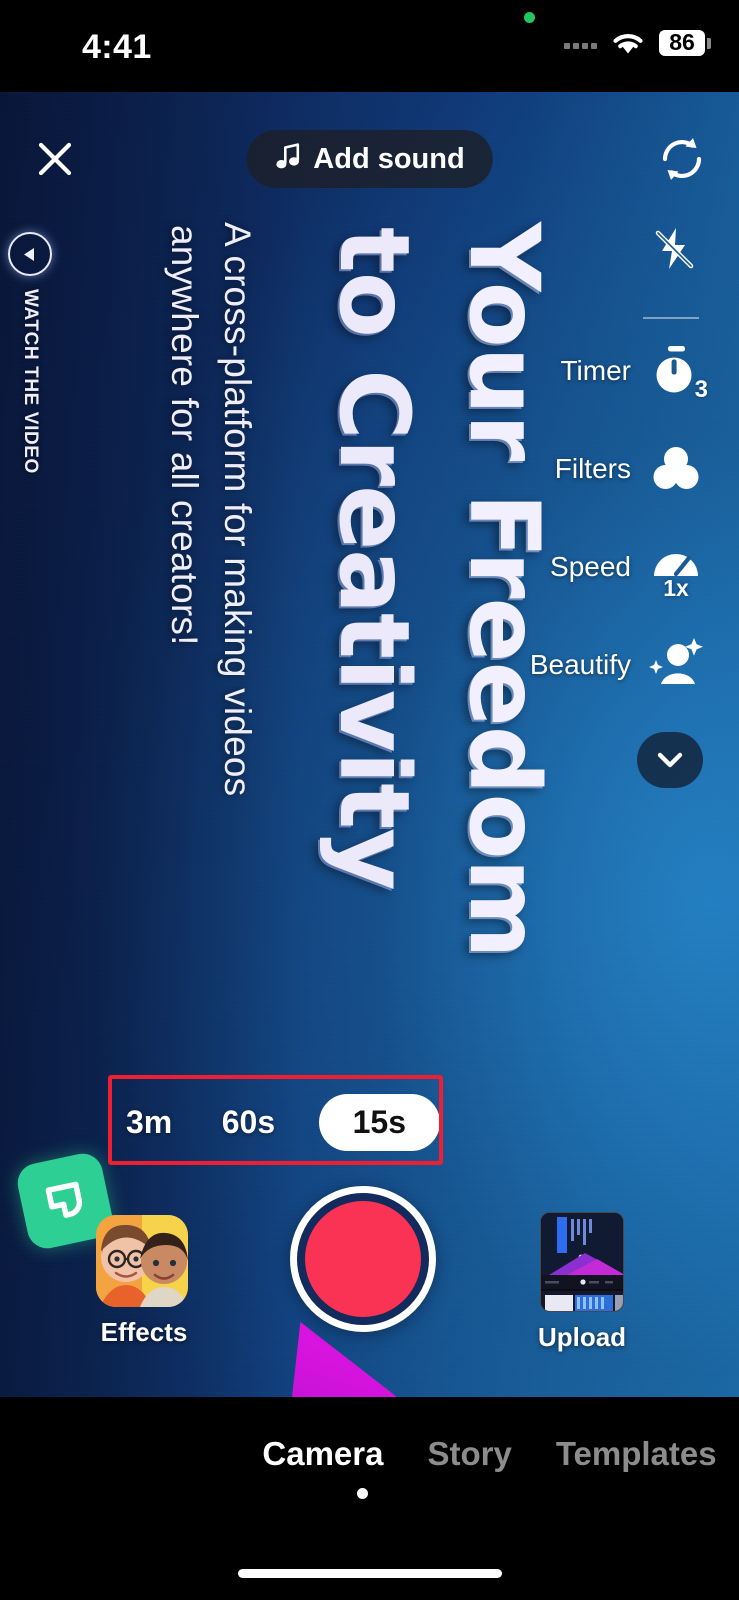 This screenshot has height=1600, width=739. Describe the element at coordinates (677, 372) in the screenshot. I see `timer-stopwatch-icon: 3` at that location.